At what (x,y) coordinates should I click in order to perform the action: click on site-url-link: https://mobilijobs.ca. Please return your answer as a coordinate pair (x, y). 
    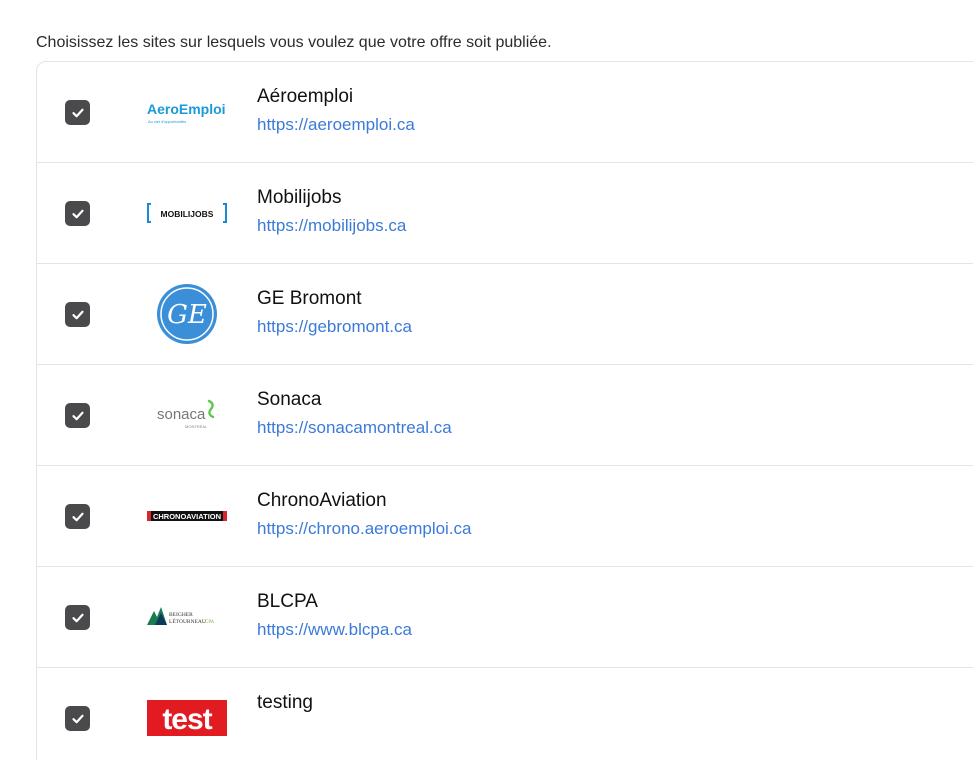
    Looking at the image, I should click on (331, 226).